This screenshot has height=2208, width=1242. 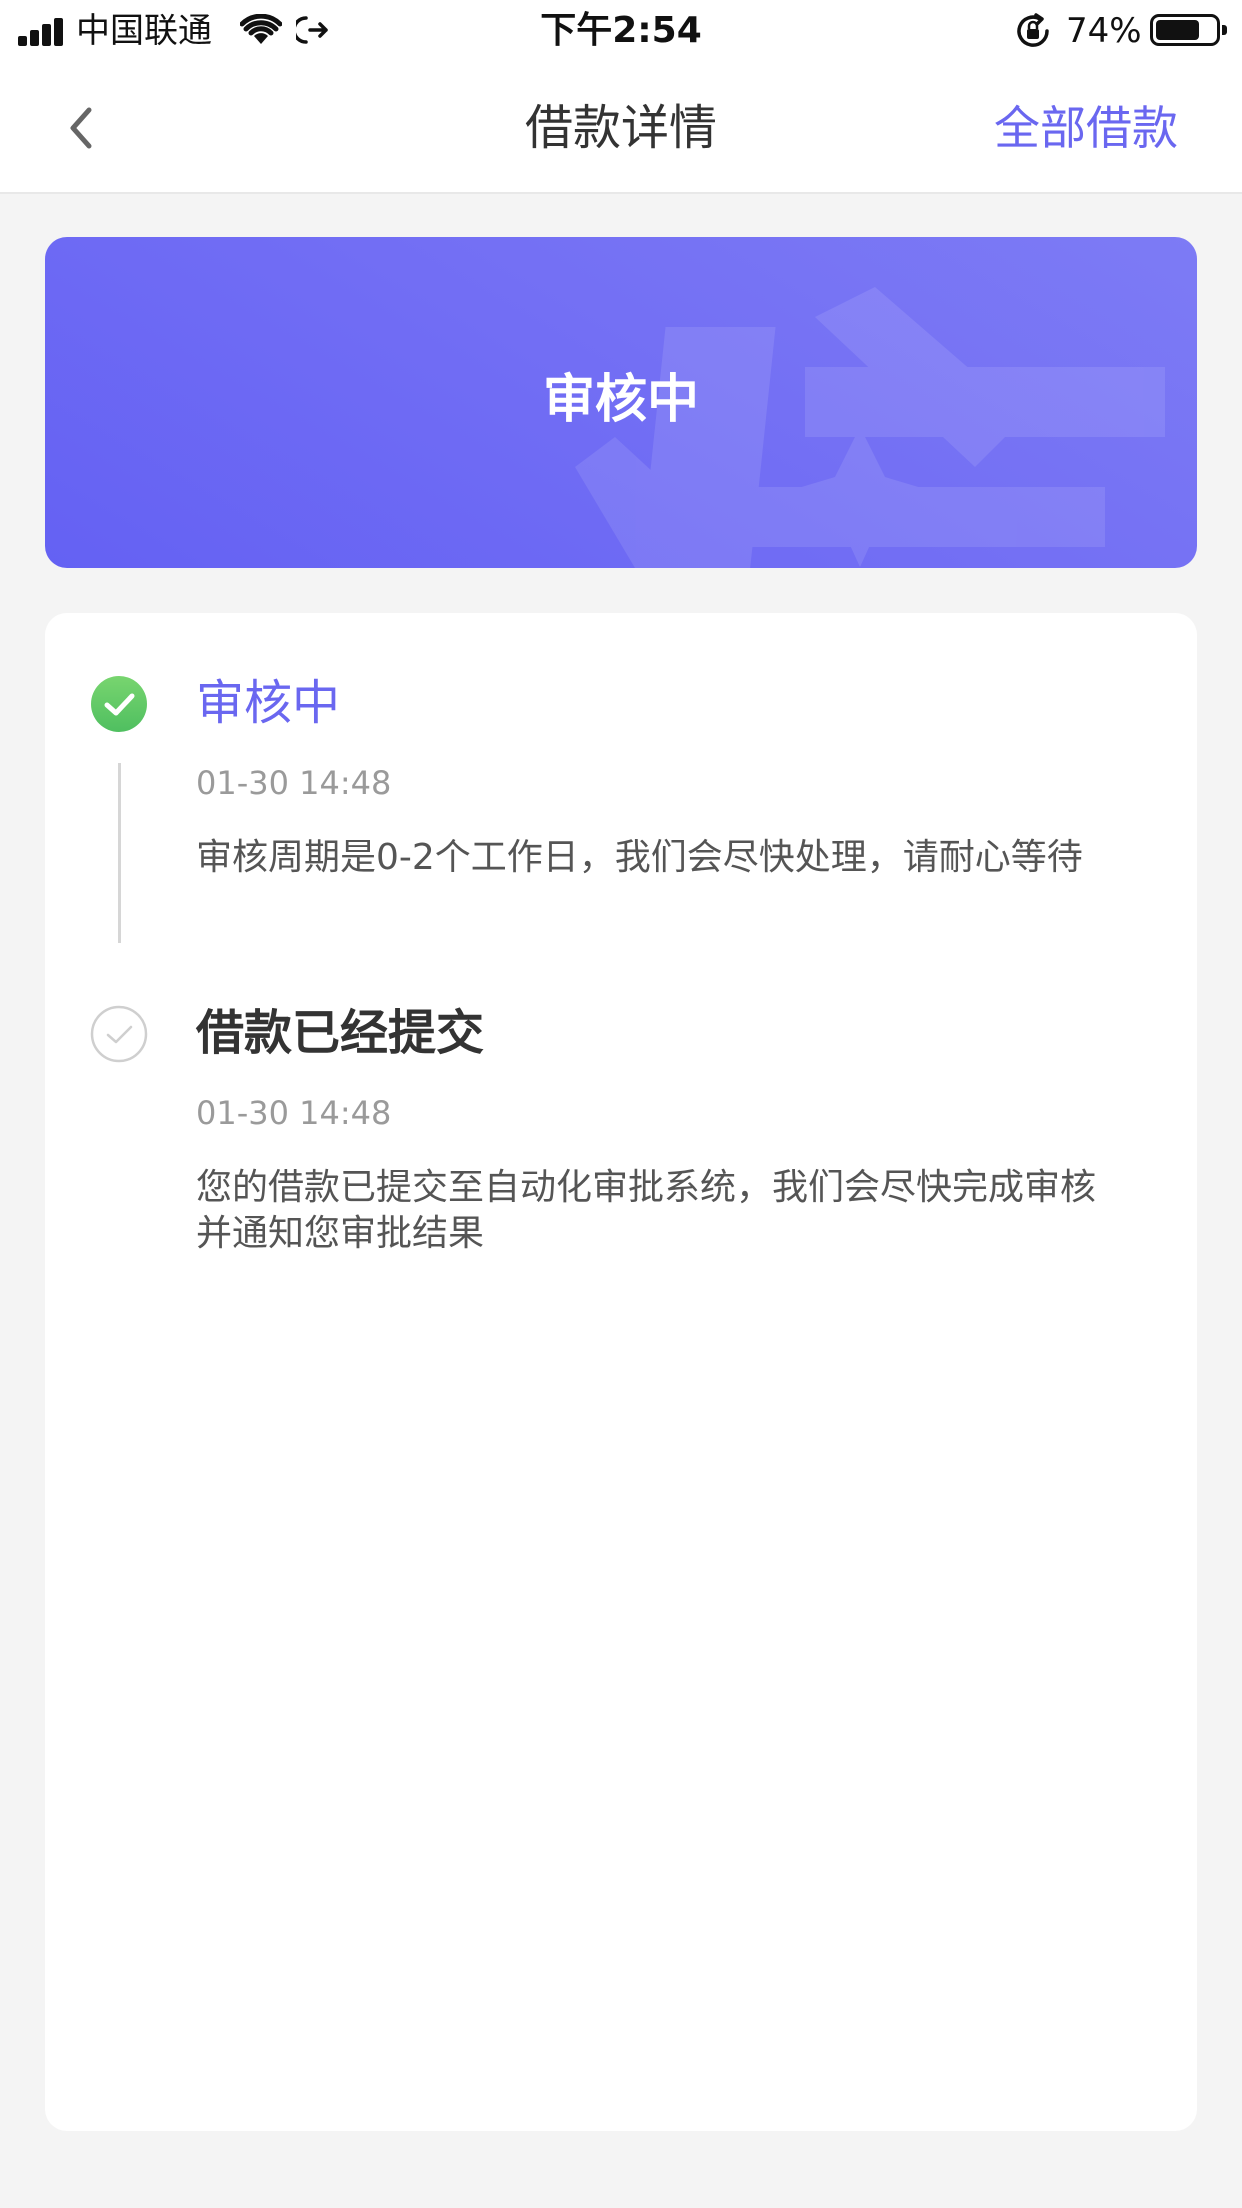 What do you see at coordinates (1104, 31) in the screenshot?
I see `battery-percent: 74%` at bounding box center [1104, 31].